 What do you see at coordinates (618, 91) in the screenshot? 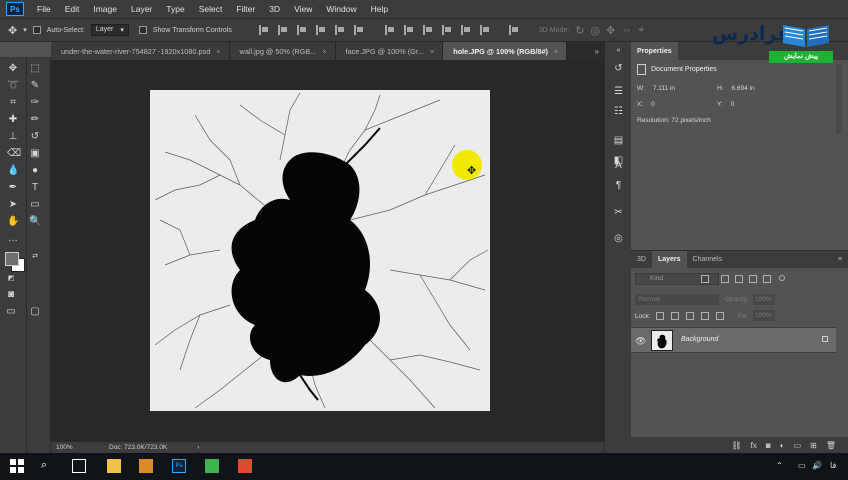
I see `properties-icon: ☰` at bounding box center [618, 91].